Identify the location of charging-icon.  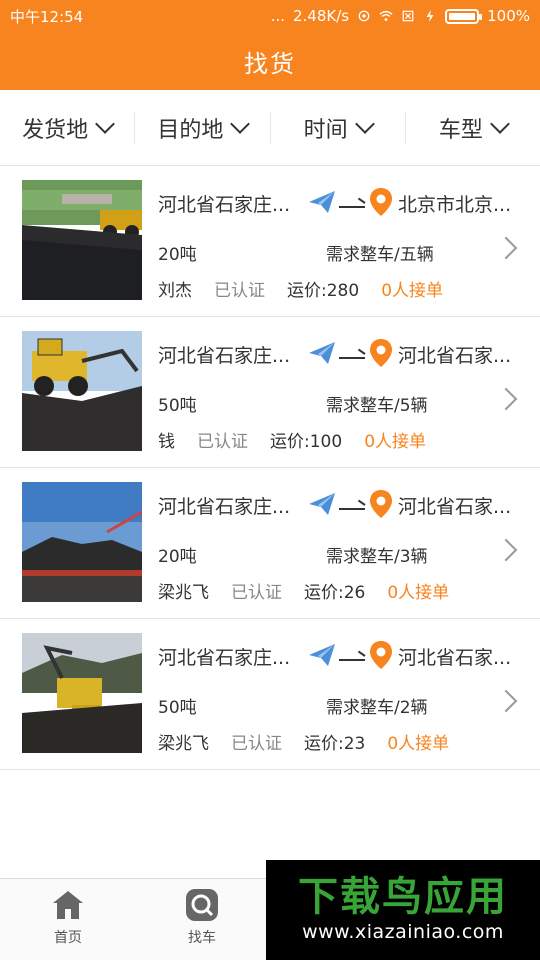
(430, 16).